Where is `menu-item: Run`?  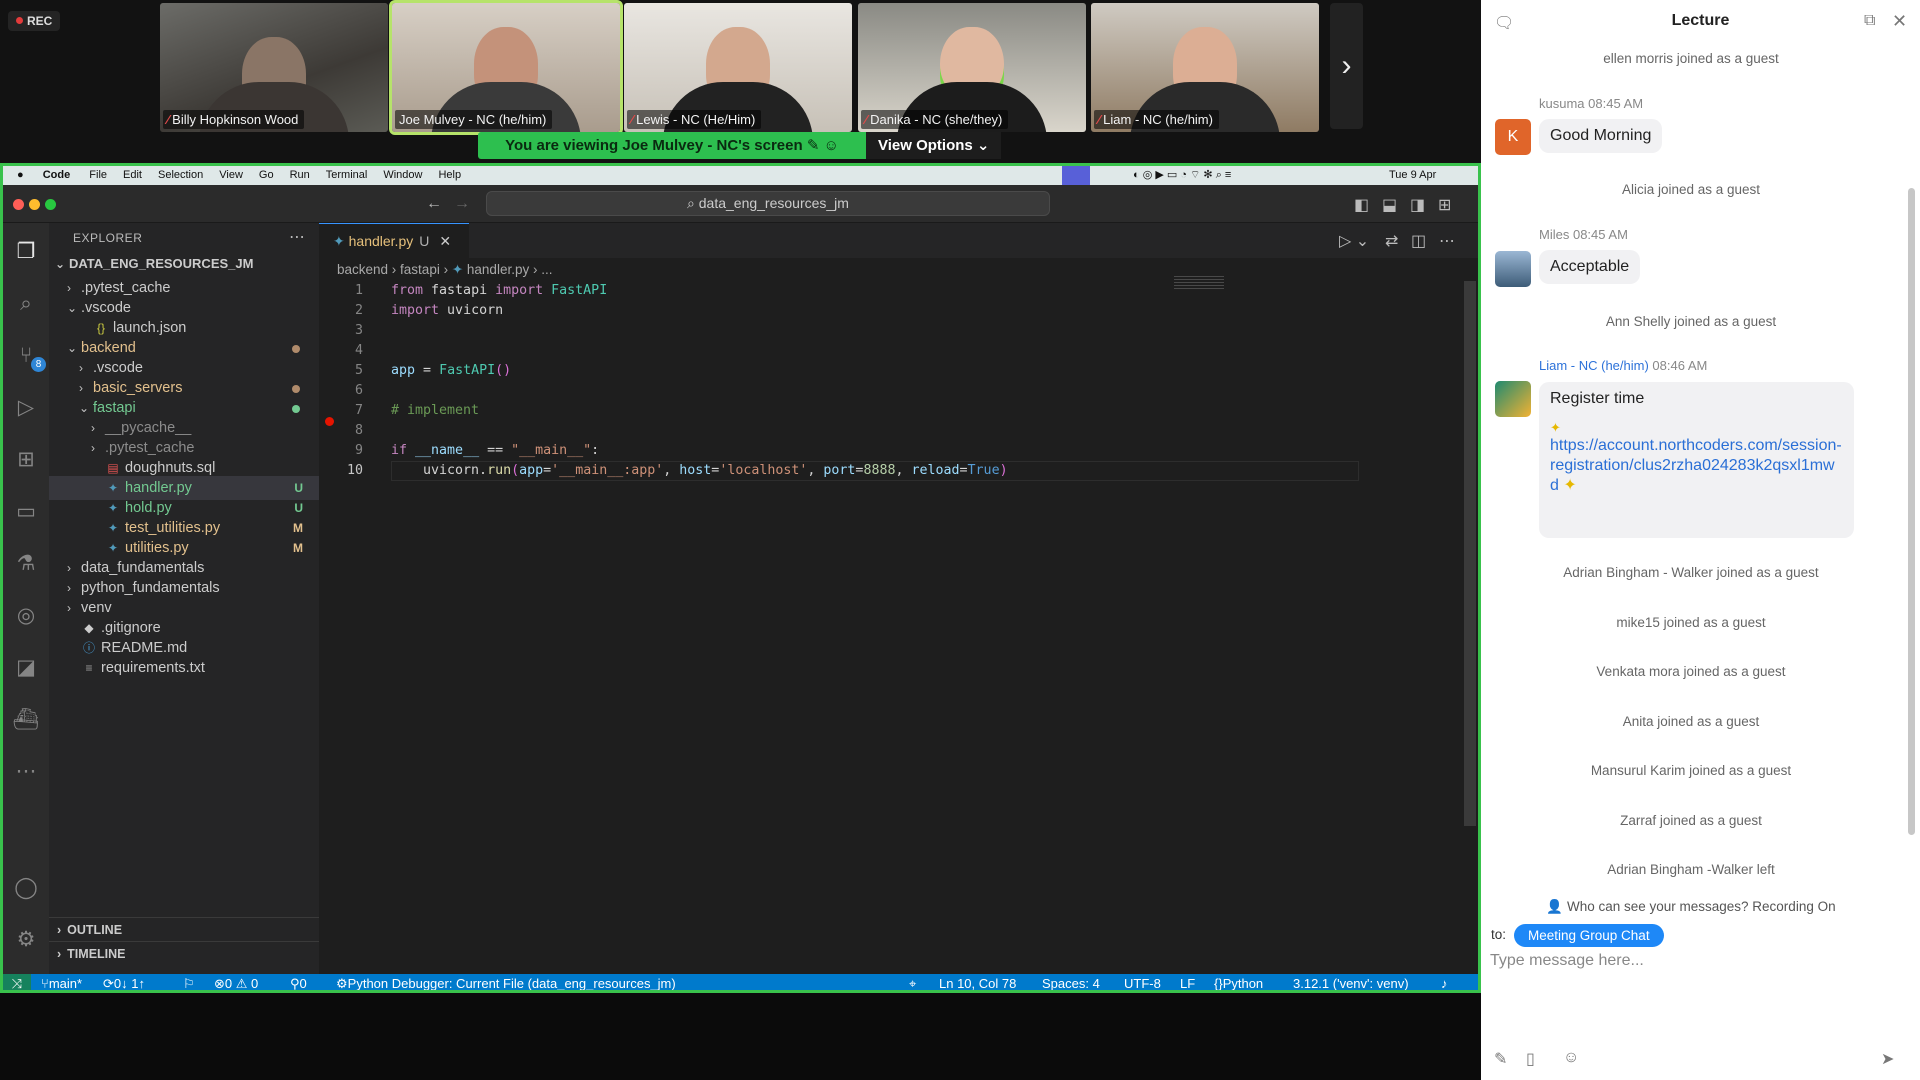
menu-item: Run is located at coordinates (300, 175).